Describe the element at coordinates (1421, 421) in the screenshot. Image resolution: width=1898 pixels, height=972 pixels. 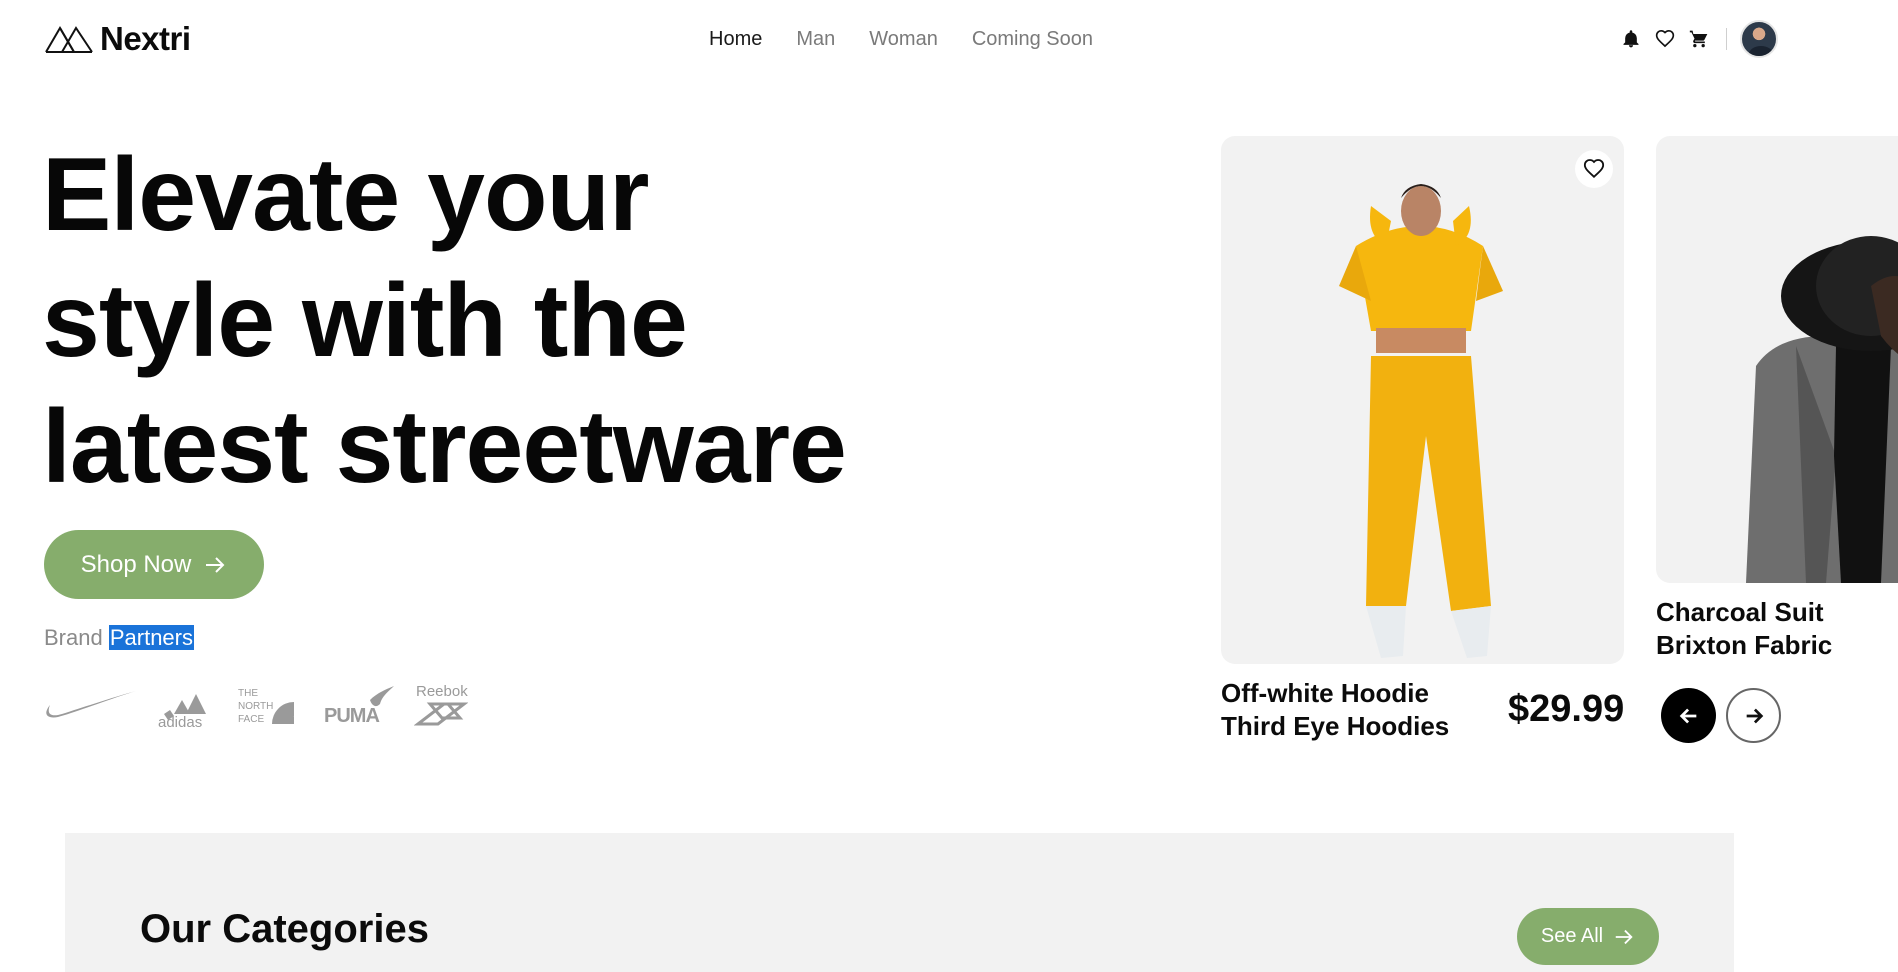
I see `hoodie-model-image` at that location.